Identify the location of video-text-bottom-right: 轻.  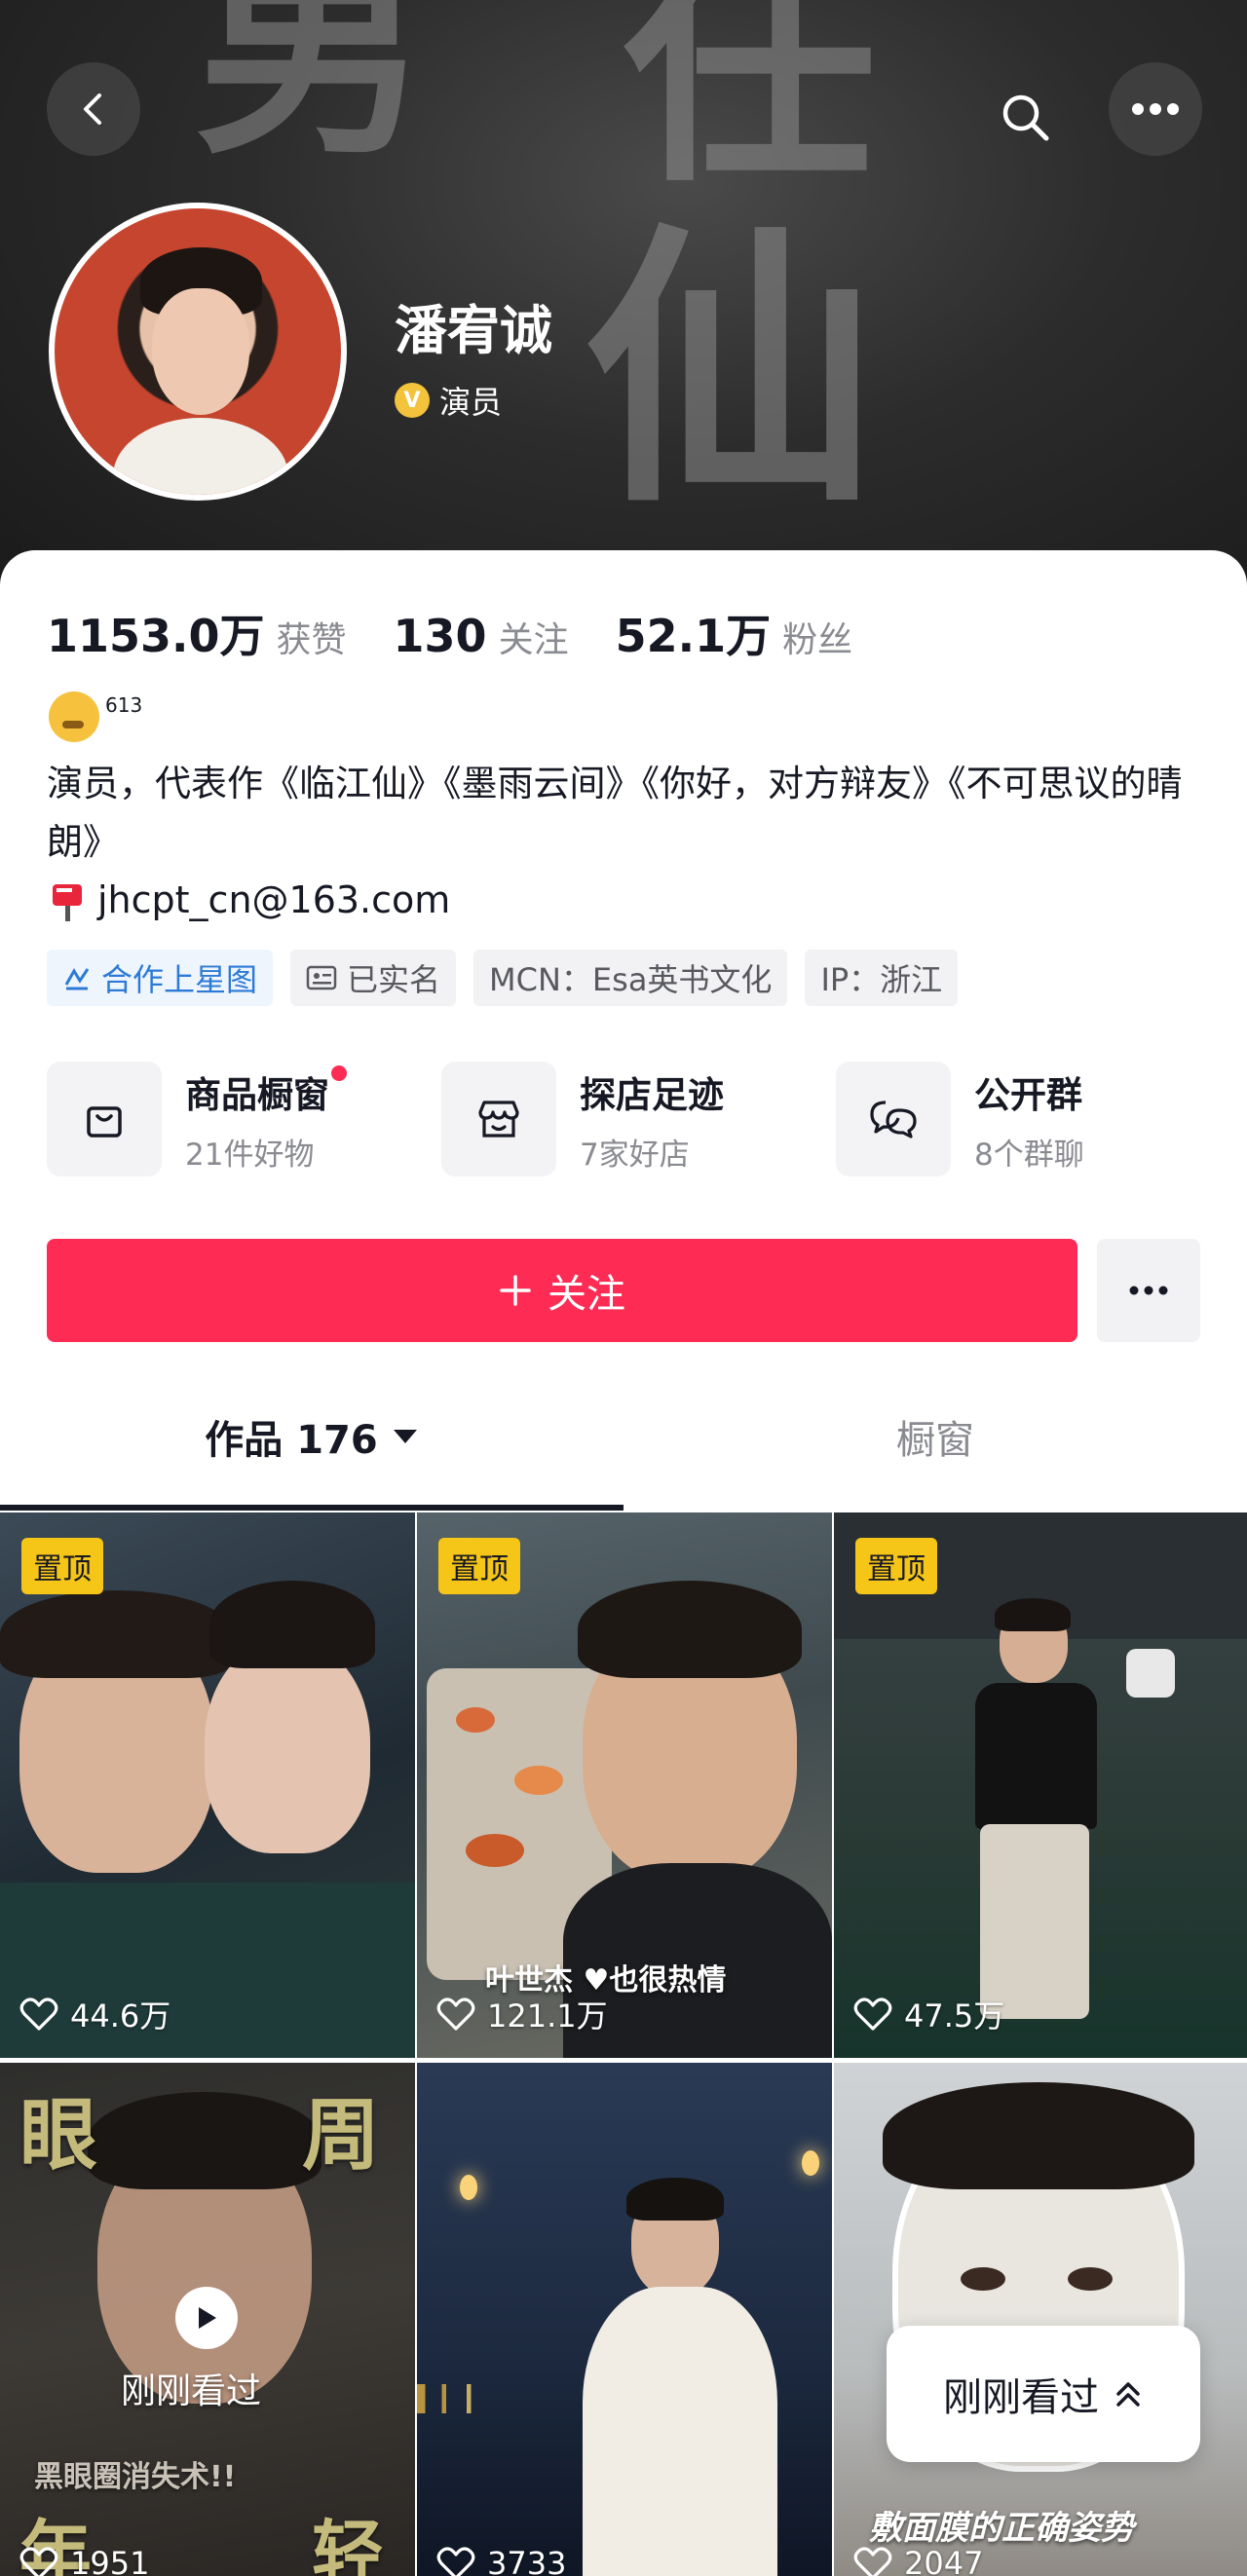
(348, 2544).